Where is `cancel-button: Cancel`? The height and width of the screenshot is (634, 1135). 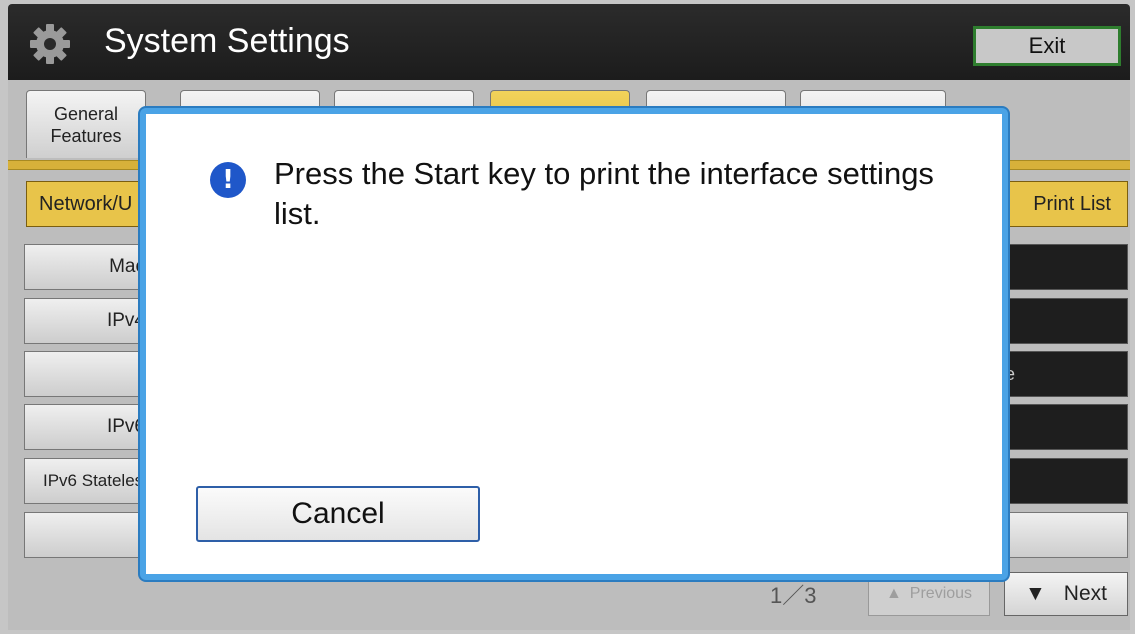
cancel-button: Cancel is located at coordinates (338, 514).